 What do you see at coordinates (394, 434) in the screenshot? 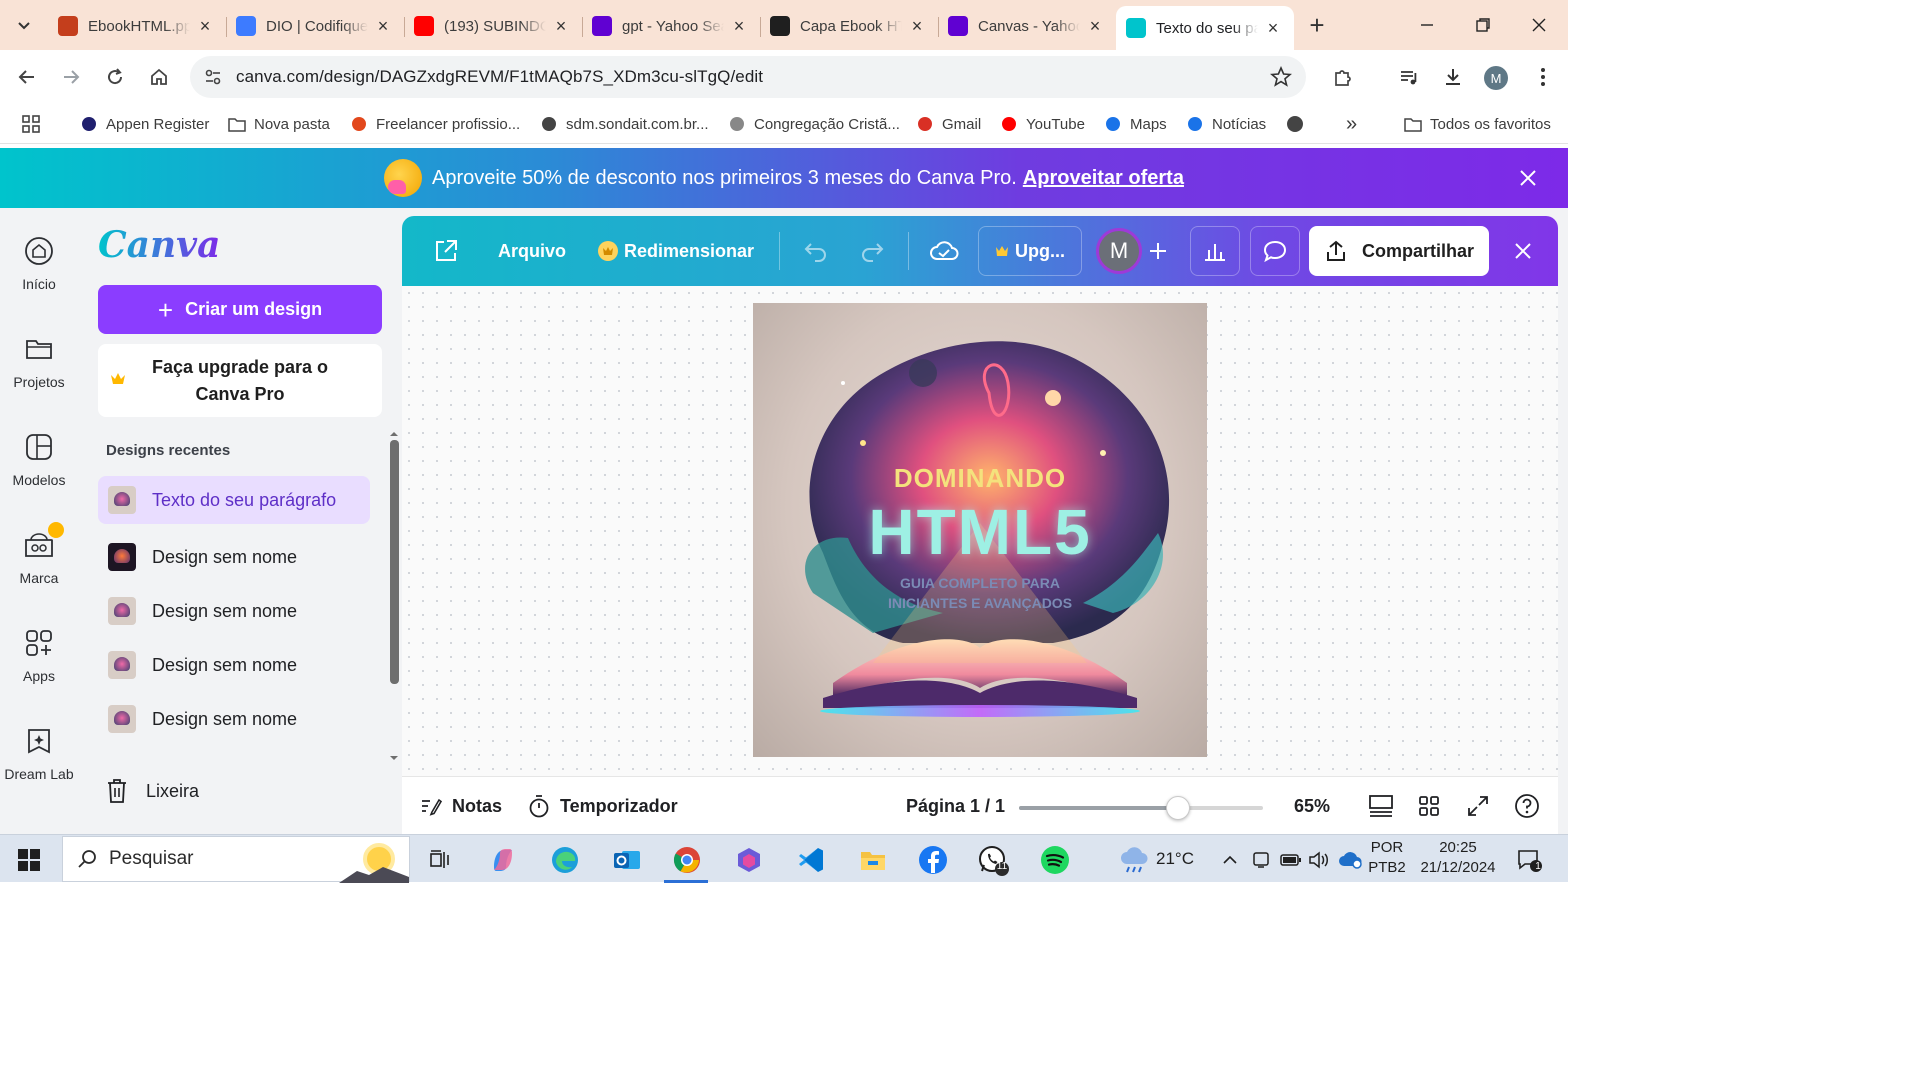
I see `scroll-up-icon` at bounding box center [394, 434].